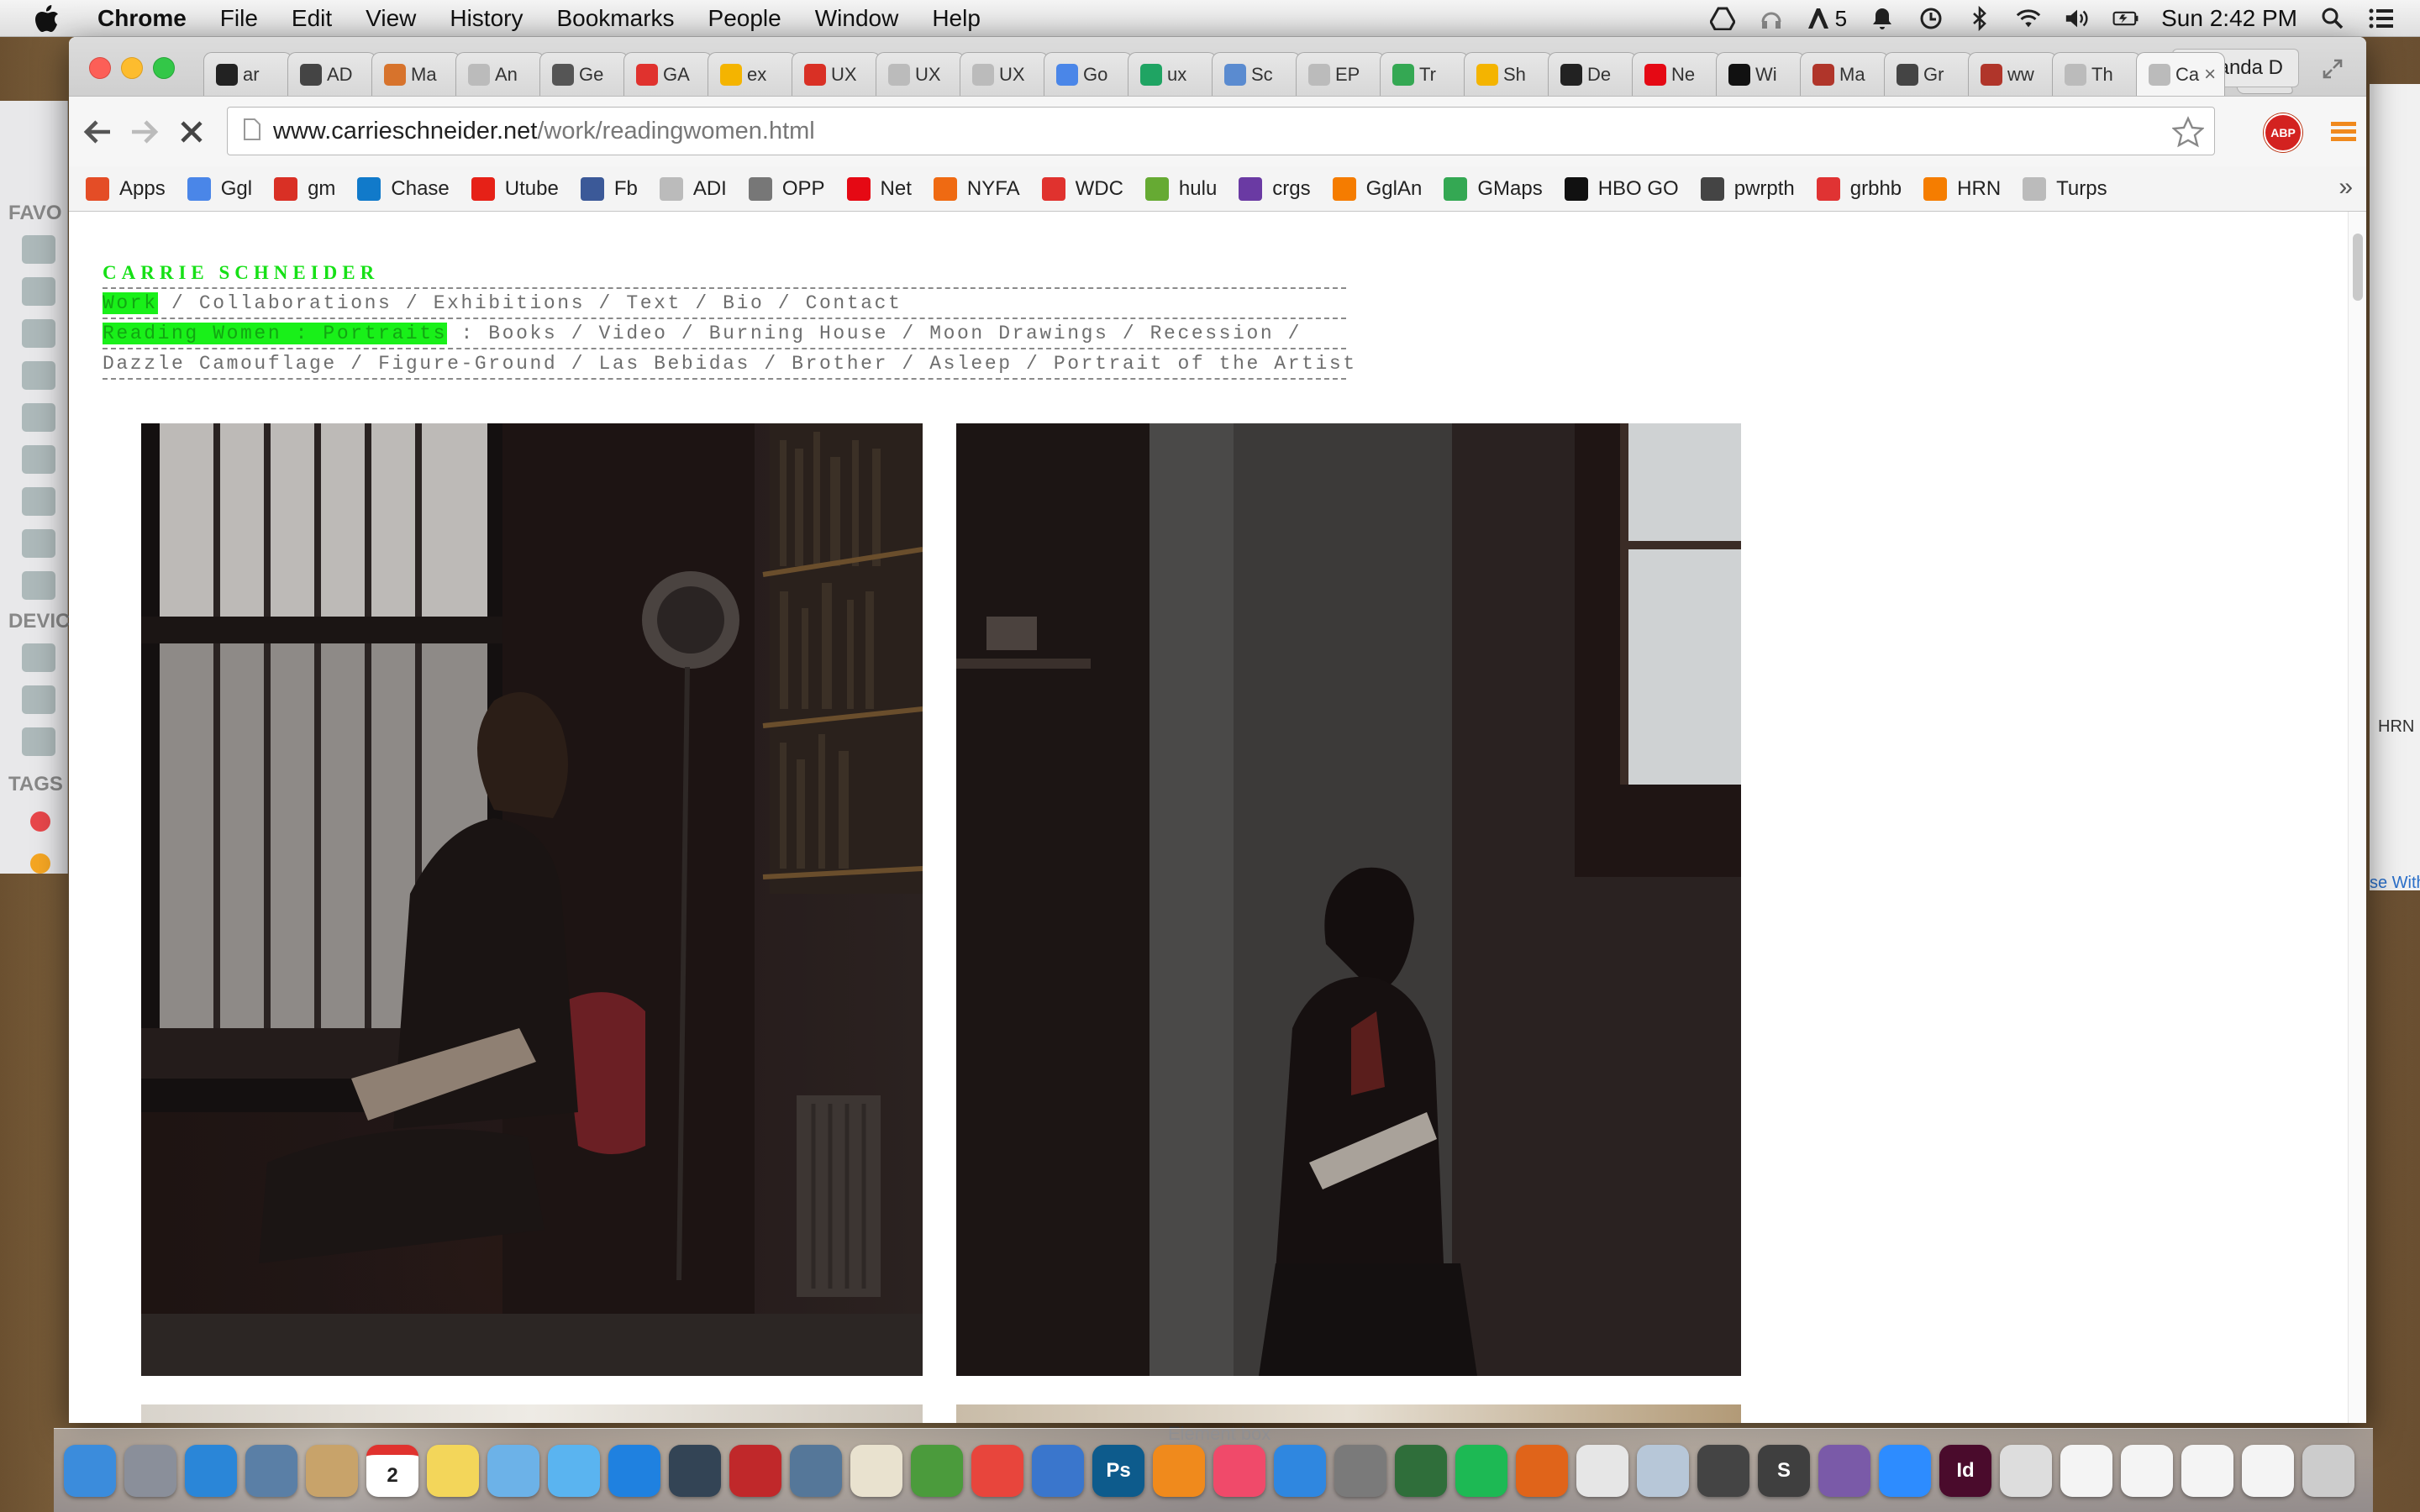 The width and height of the screenshot is (2420, 1512). I want to click on world-clock-icon, so click(1421, 1470).